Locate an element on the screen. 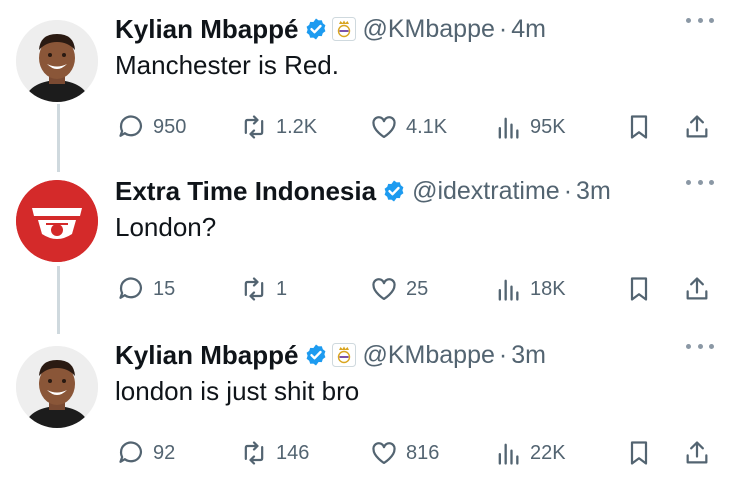 The image size is (730, 490). reply-count: 950 is located at coordinates (170, 126).